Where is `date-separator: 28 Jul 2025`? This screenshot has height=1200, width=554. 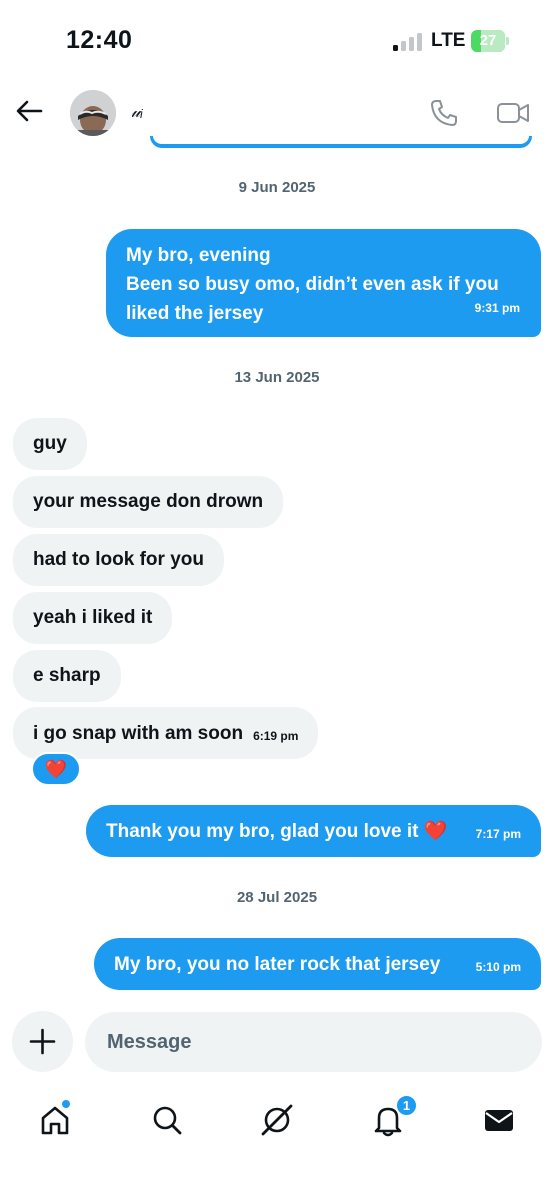 date-separator: 28 Jul 2025 is located at coordinates (277, 897).